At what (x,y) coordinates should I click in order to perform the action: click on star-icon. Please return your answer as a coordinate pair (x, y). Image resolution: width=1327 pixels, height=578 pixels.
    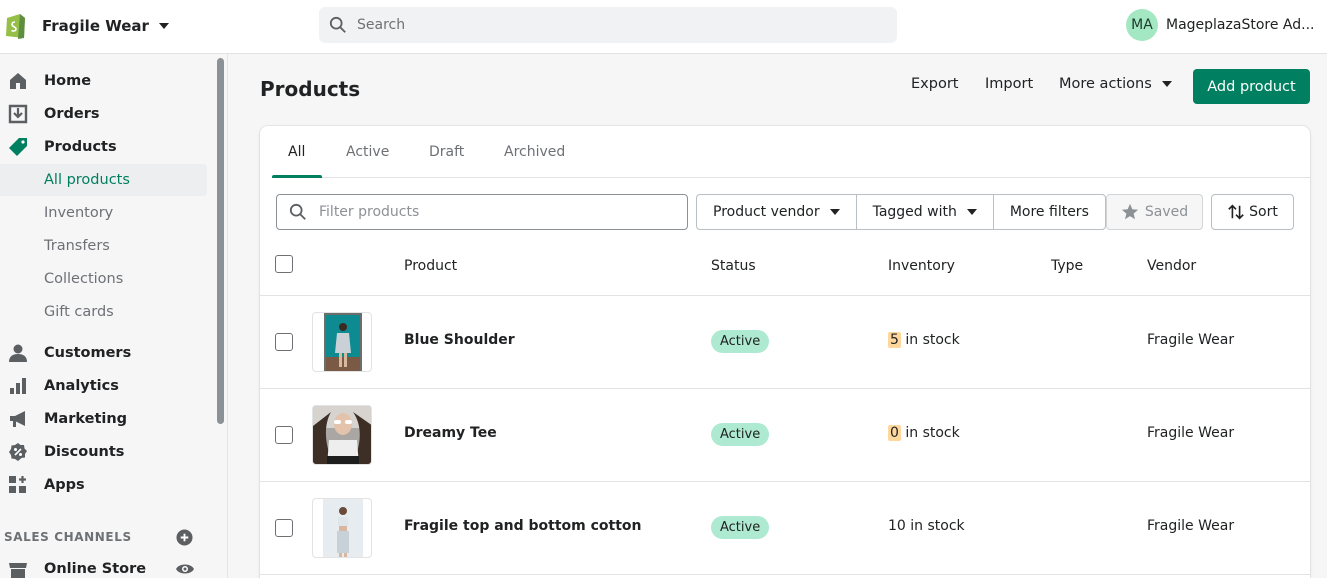
    Looking at the image, I should click on (1129, 211).